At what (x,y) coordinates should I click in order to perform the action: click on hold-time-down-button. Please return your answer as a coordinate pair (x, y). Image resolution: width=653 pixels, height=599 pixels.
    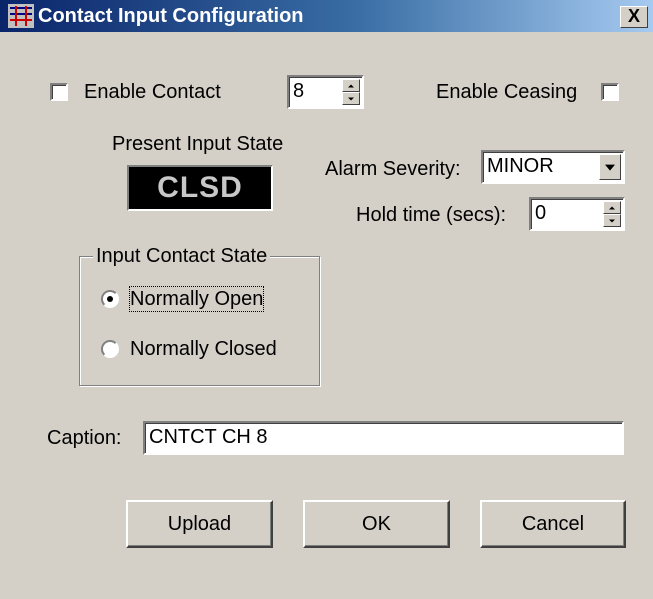
    Looking at the image, I should click on (612, 220).